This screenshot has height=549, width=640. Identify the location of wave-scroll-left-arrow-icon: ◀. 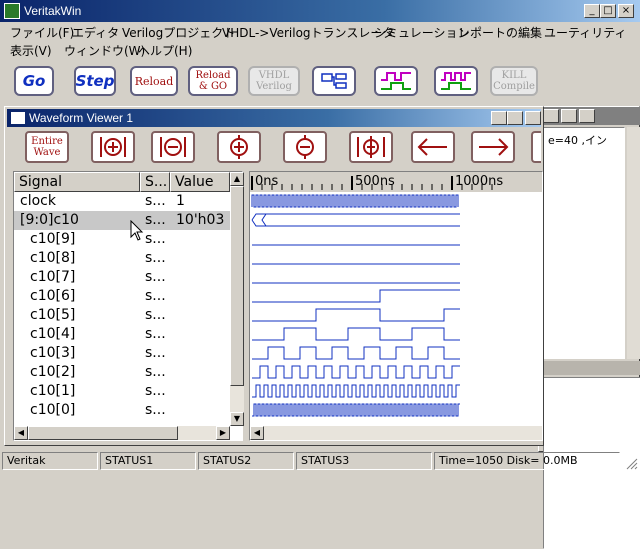
(257, 433).